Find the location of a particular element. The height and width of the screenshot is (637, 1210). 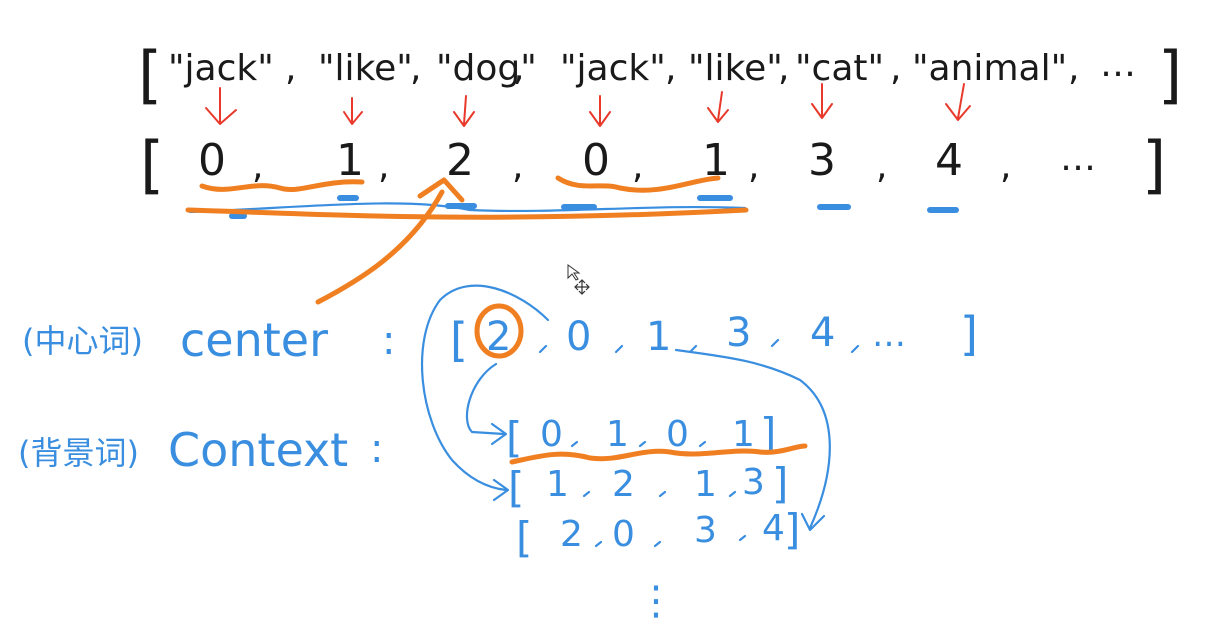

context-colon: : is located at coordinates (376, 449).